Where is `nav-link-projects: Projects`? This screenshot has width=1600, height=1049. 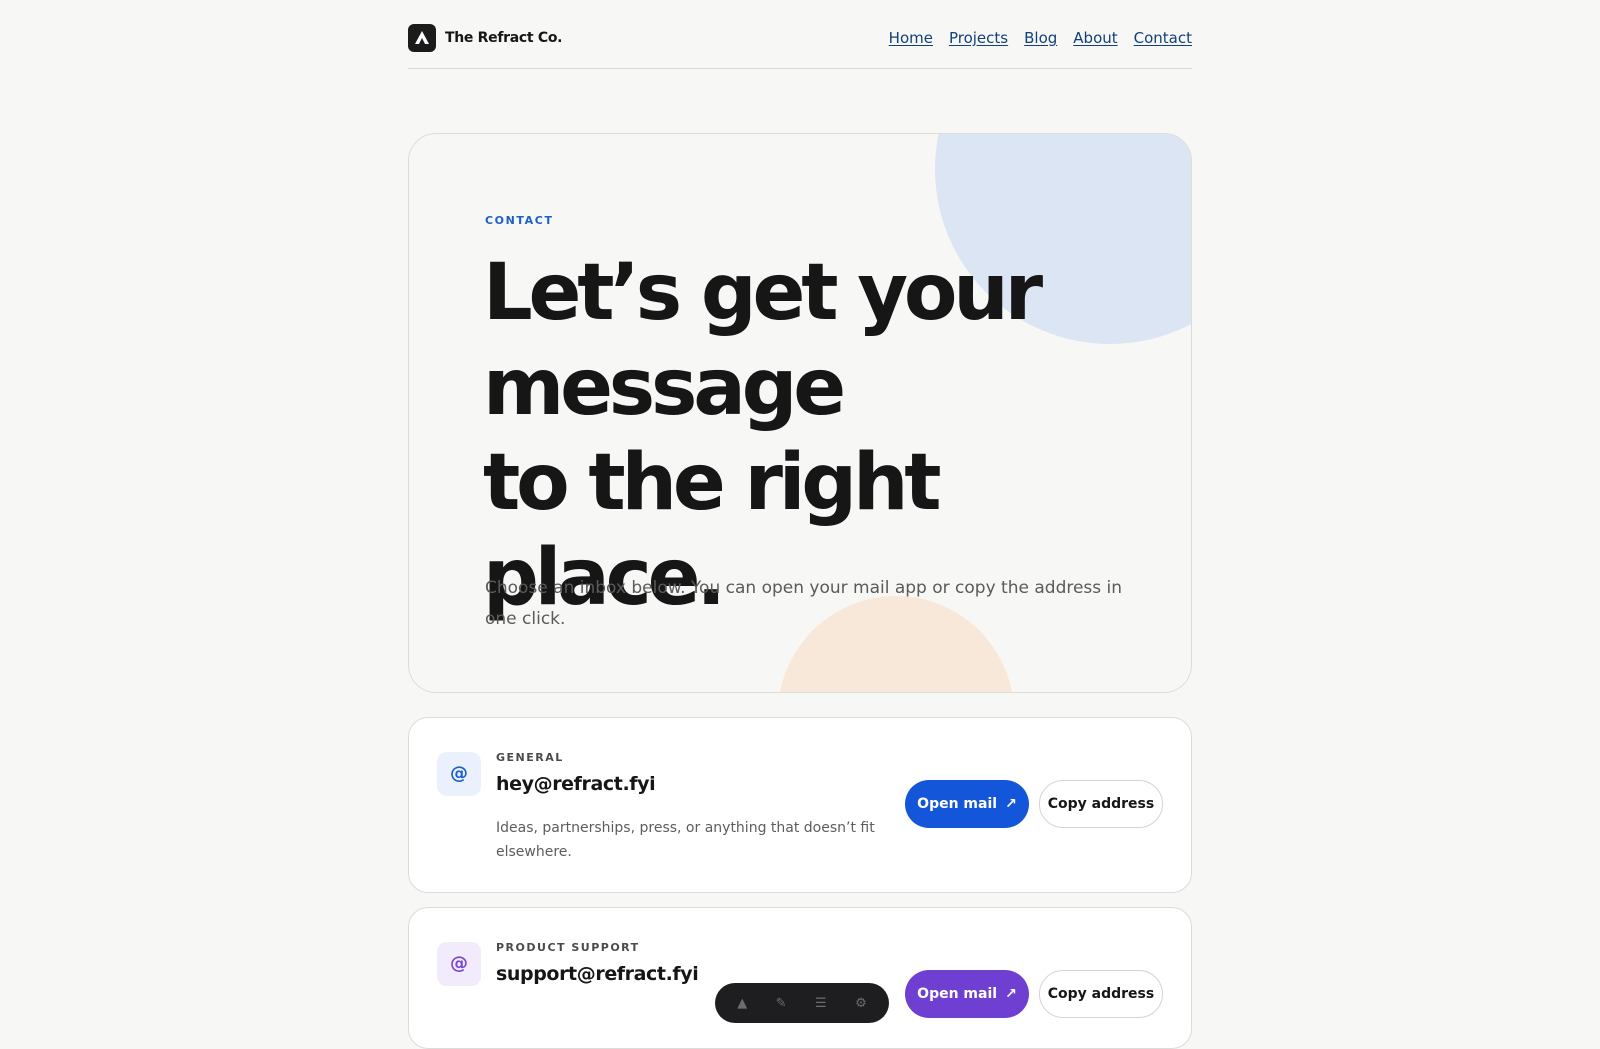 nav-link-projects: Projects is located at coordinates (978, 38).